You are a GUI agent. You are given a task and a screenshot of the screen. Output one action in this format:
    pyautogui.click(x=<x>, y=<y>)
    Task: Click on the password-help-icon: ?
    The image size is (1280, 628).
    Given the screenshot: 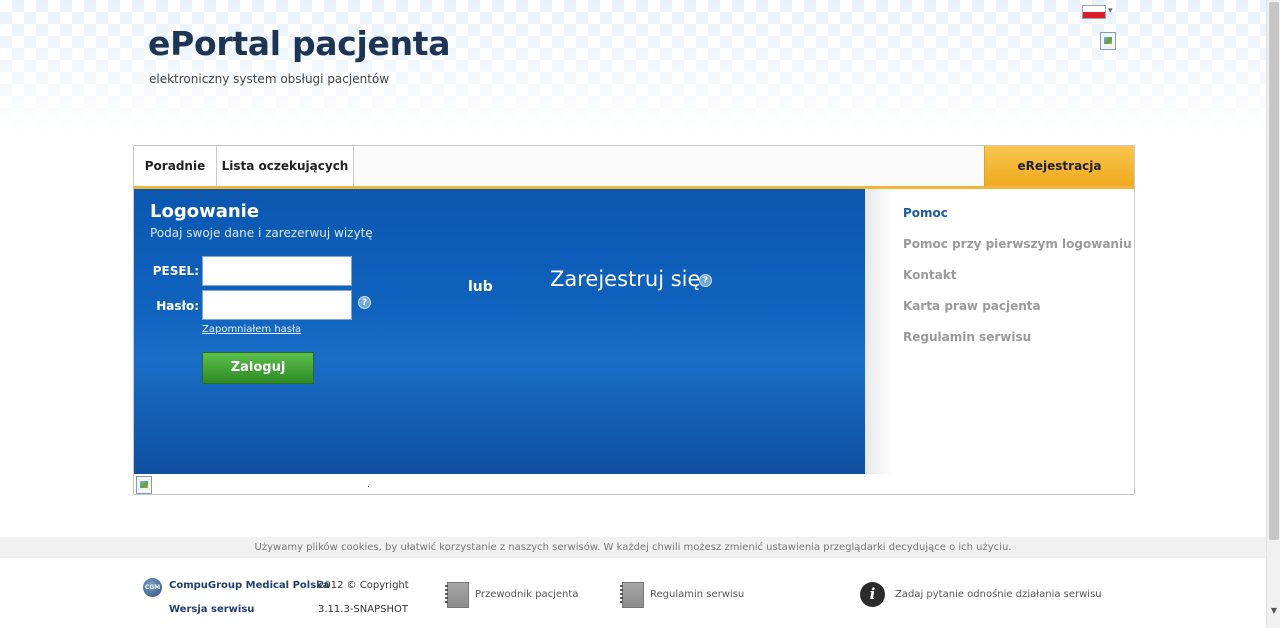 What is the action you would take?
    pyautogui.click(x=364, y=302)
    